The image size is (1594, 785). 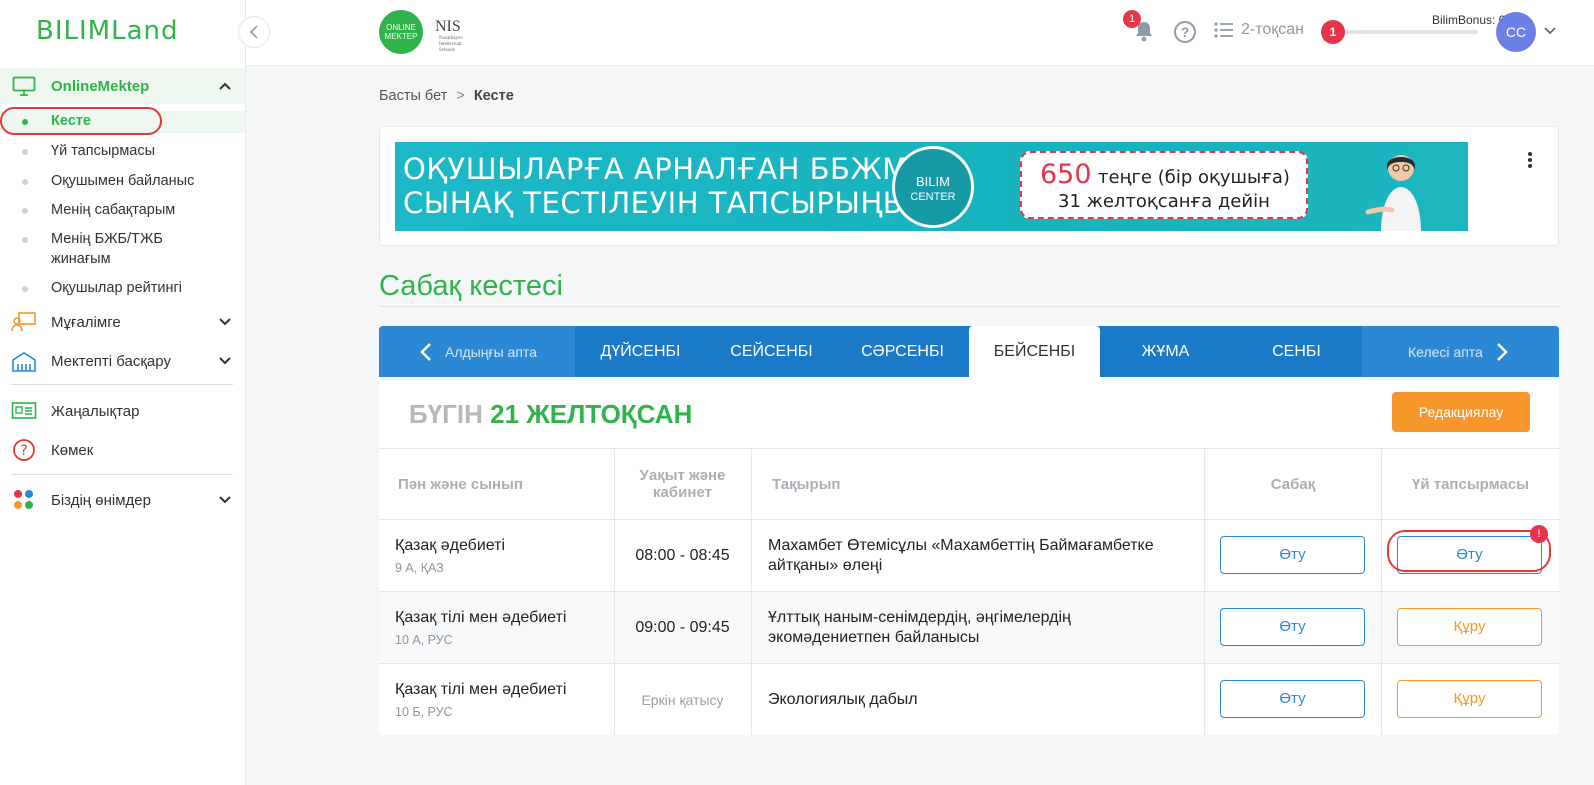 What do you see at coordinates (419, 568) in the screenshot?
I see `class-name: 9 А, ҚАЗ` at bounding box center [419, 568].